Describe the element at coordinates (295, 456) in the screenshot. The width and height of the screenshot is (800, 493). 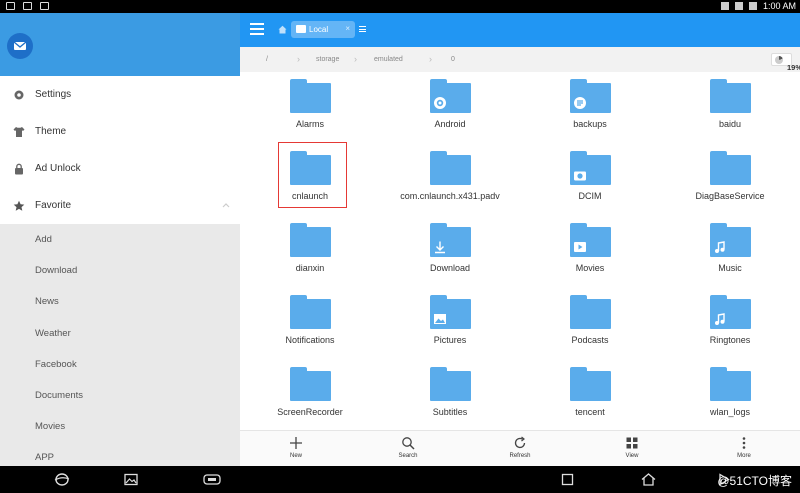
I see `new-label: New` at that location.